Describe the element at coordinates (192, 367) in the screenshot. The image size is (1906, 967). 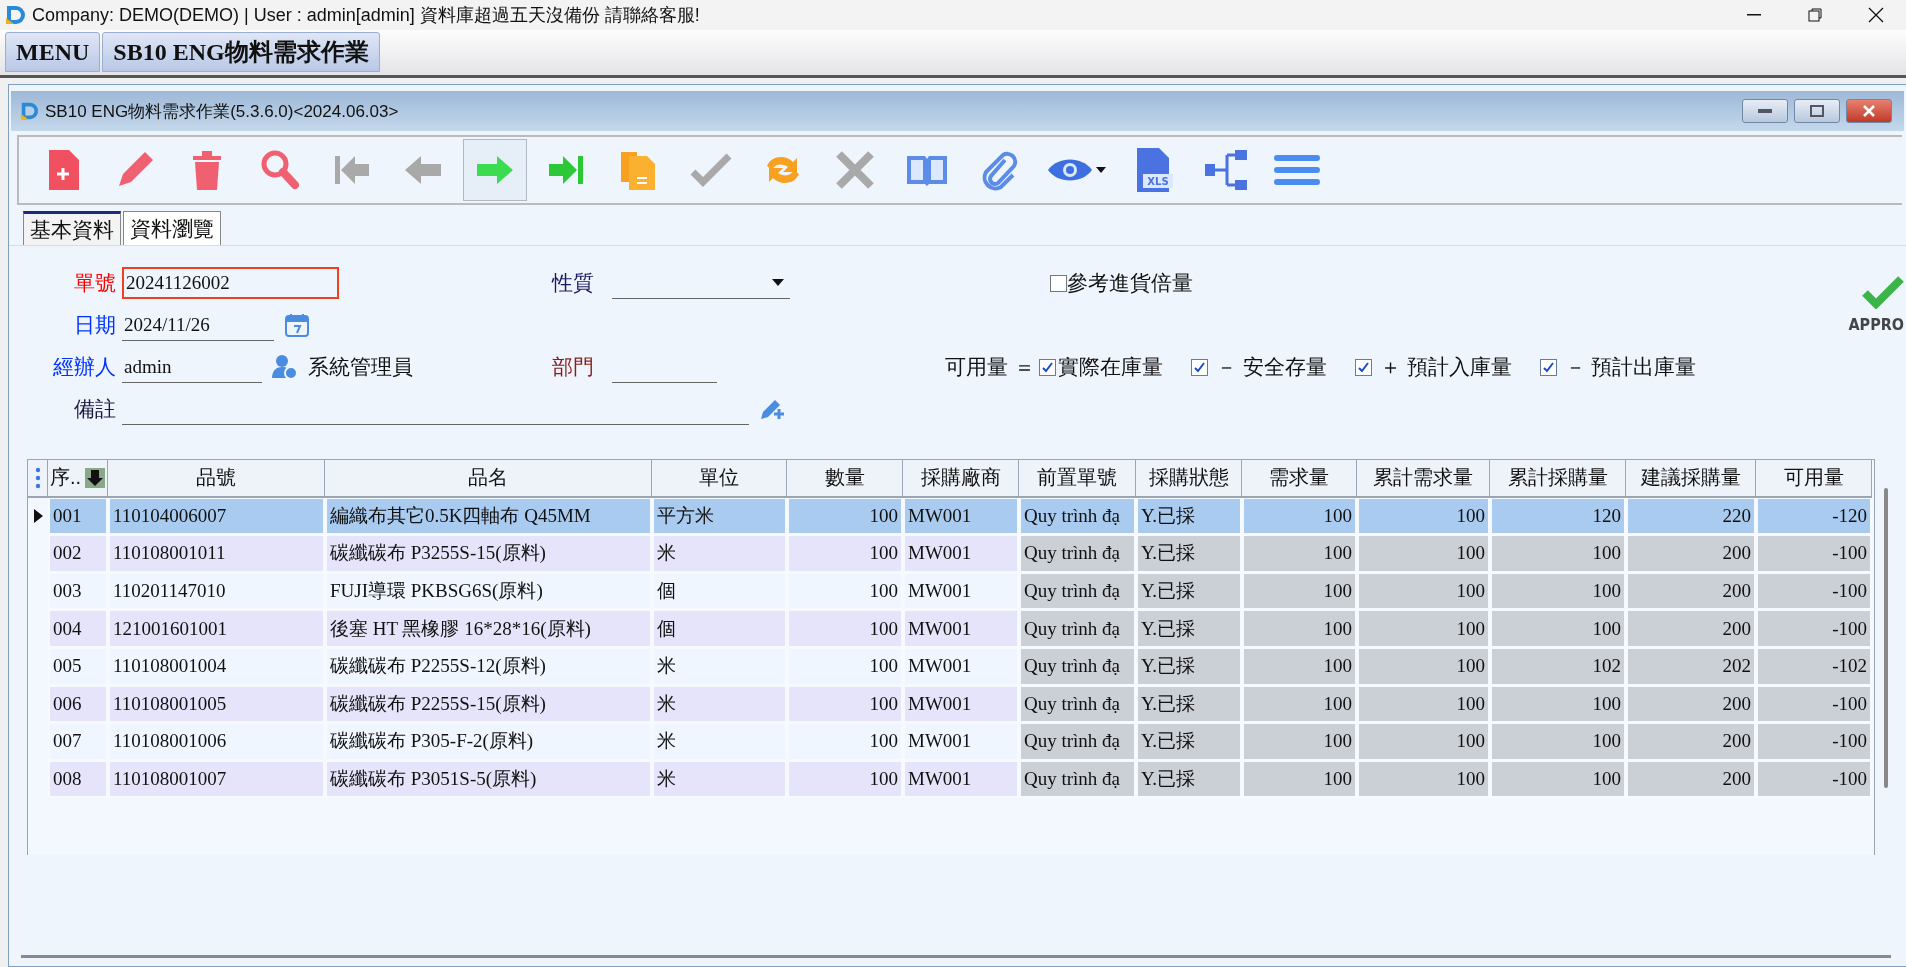
I see `input-field: admin` at that location.